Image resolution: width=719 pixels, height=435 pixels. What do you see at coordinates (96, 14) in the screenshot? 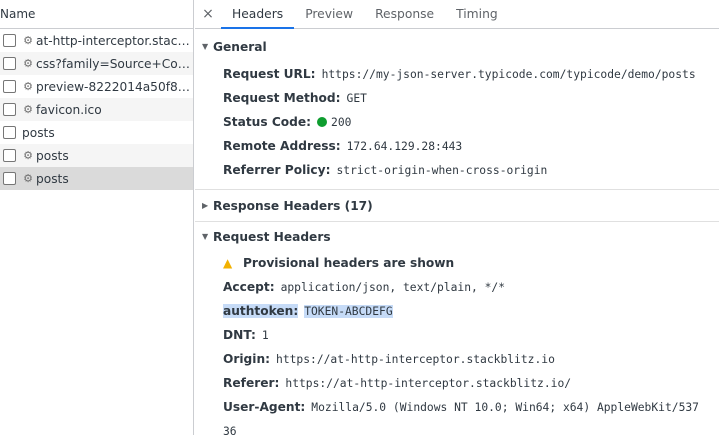
I see `name-column-header: Name` at bounding box center [96, 14].